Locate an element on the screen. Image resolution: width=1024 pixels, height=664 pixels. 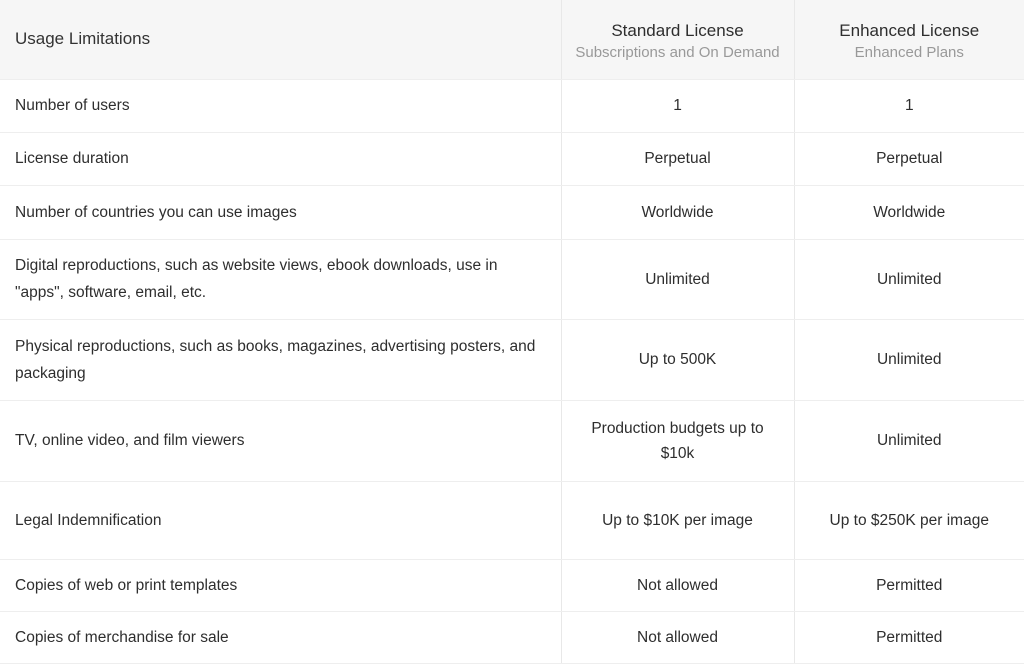
standard-value: Up to $10K per image is located at coordinates (678, 520).